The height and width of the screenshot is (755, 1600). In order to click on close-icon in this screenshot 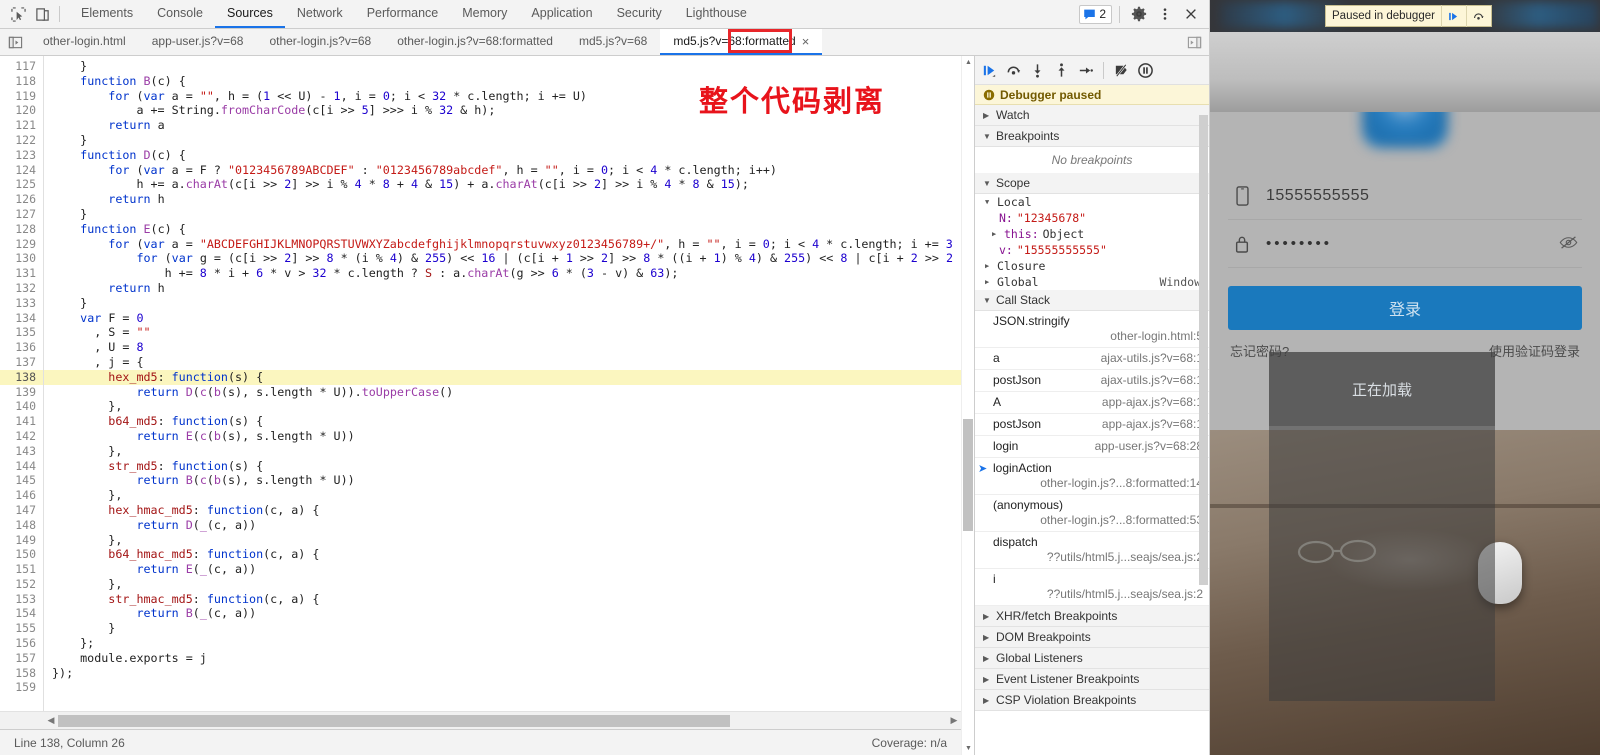, I will do `click(1191, 14)`.